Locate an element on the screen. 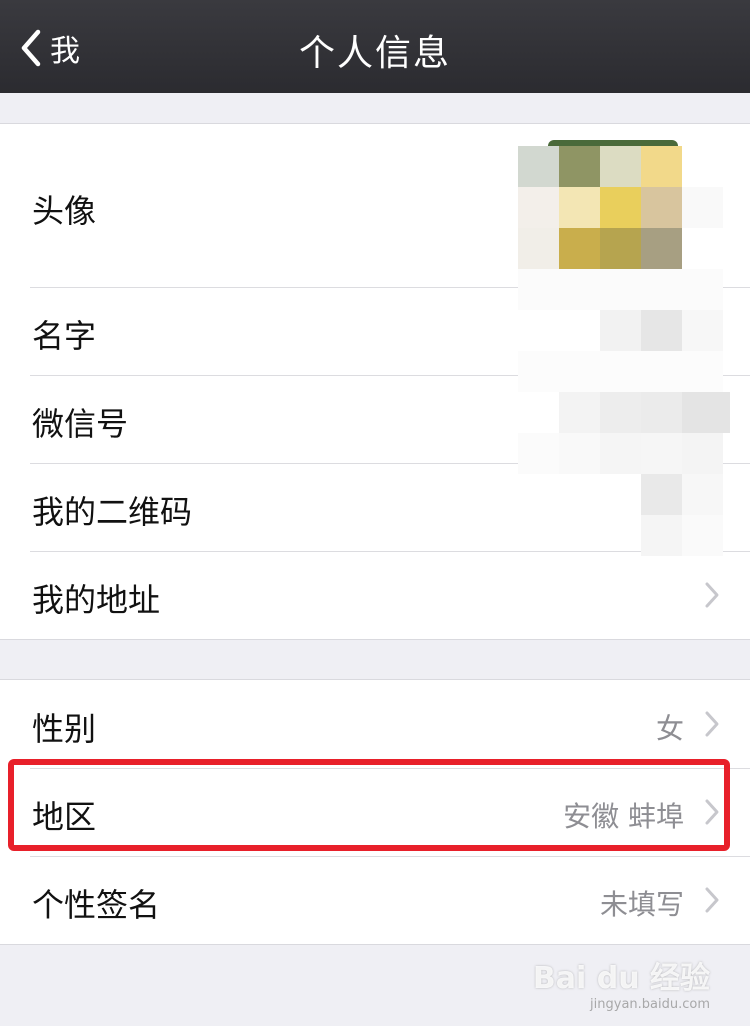 The image size is (750, 1026). pixelated-avatar is located at coordinates (624, 348).